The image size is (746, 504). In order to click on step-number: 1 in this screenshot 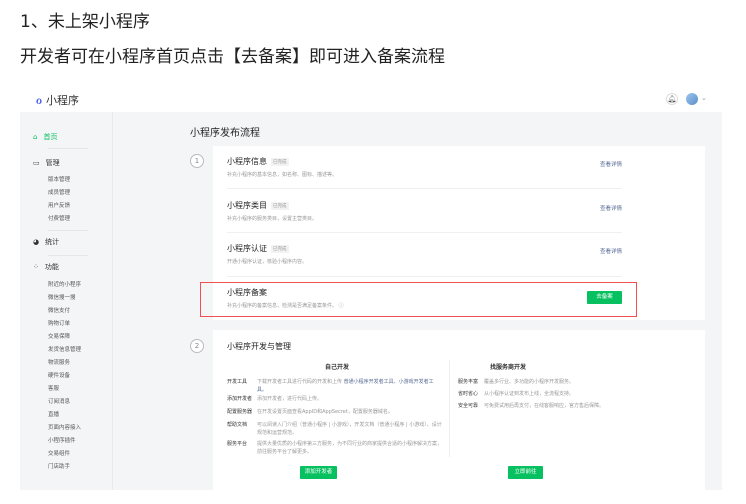, I will do `click(197, 161)`.